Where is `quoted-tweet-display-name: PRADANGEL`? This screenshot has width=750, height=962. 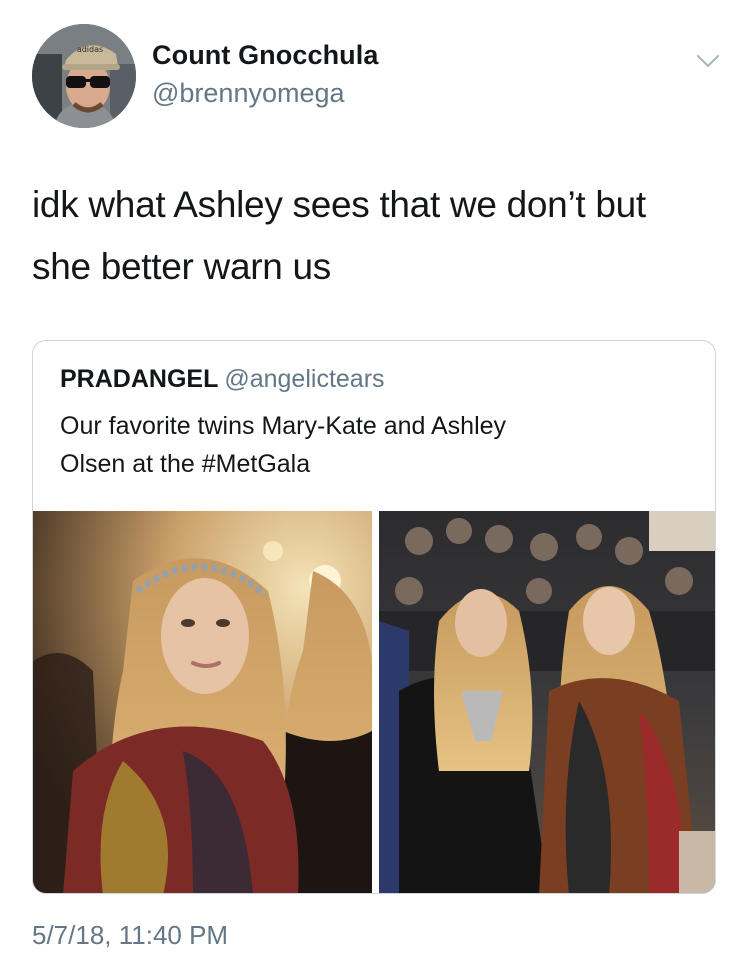
quoted-tweet-display-name: PRADANGEL is located at coordinates (139, 379).